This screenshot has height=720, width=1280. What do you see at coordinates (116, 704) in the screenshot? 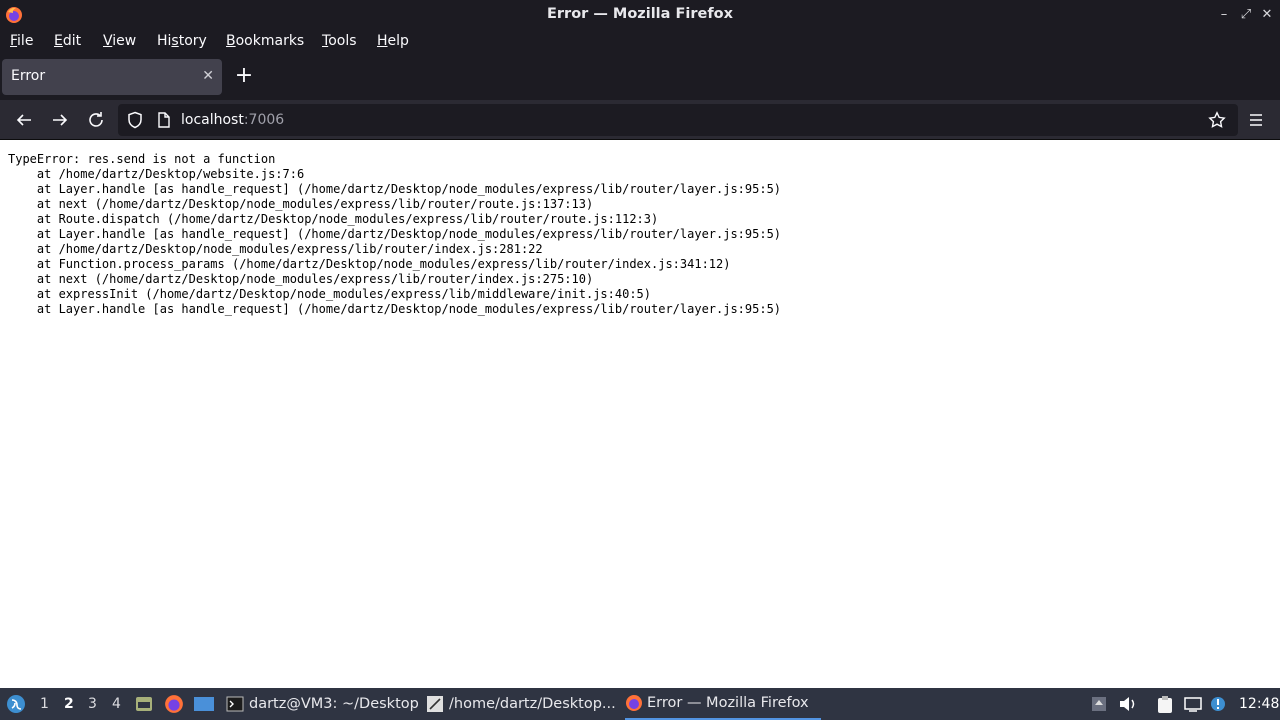
I see `workspace-4: 4` at bounding box center [116, 704].